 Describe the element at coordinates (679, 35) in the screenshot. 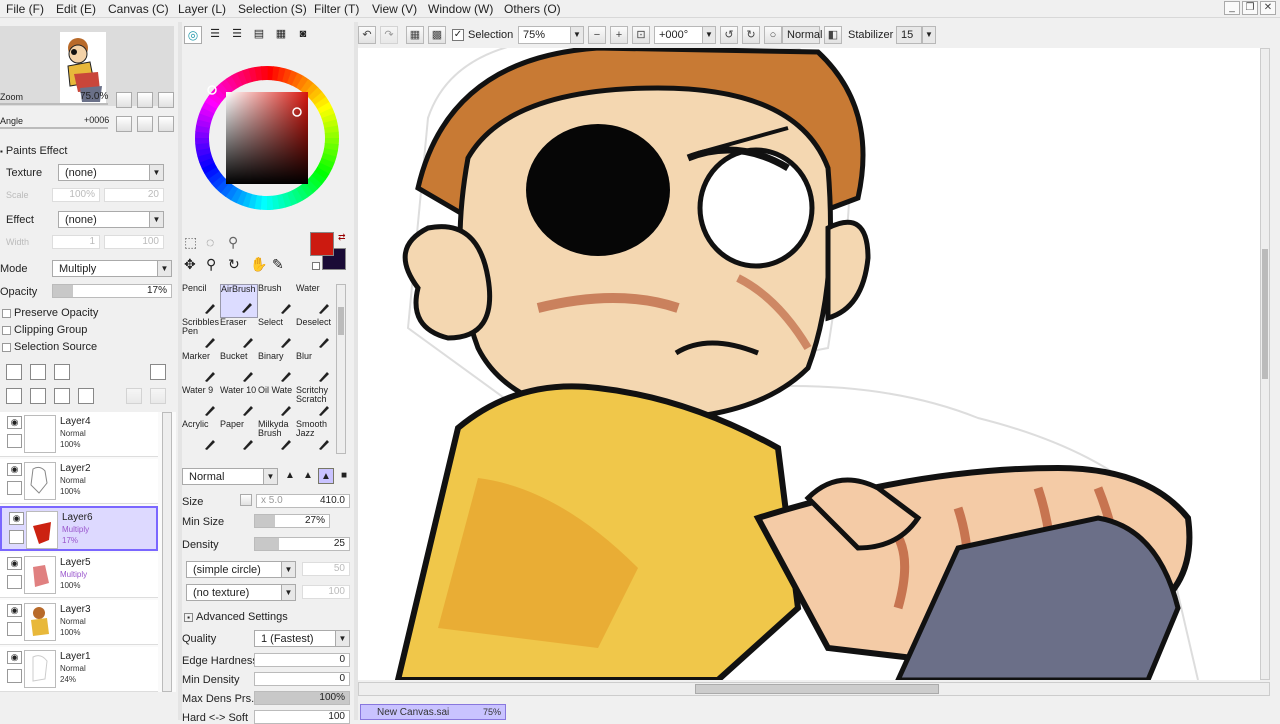

I see `angle-field: +000°` at that location.